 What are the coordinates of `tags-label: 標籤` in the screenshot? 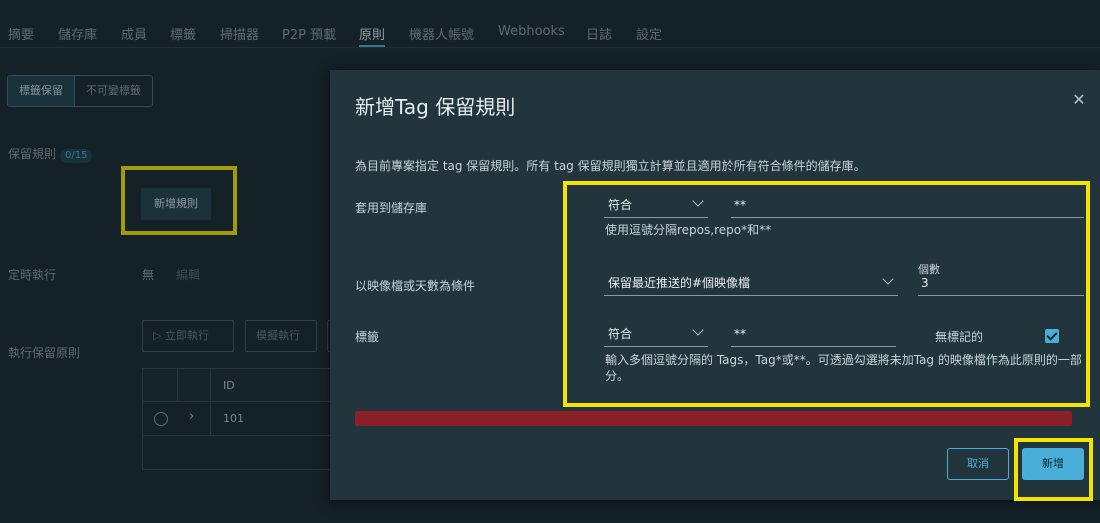 It's located at (367, 337).